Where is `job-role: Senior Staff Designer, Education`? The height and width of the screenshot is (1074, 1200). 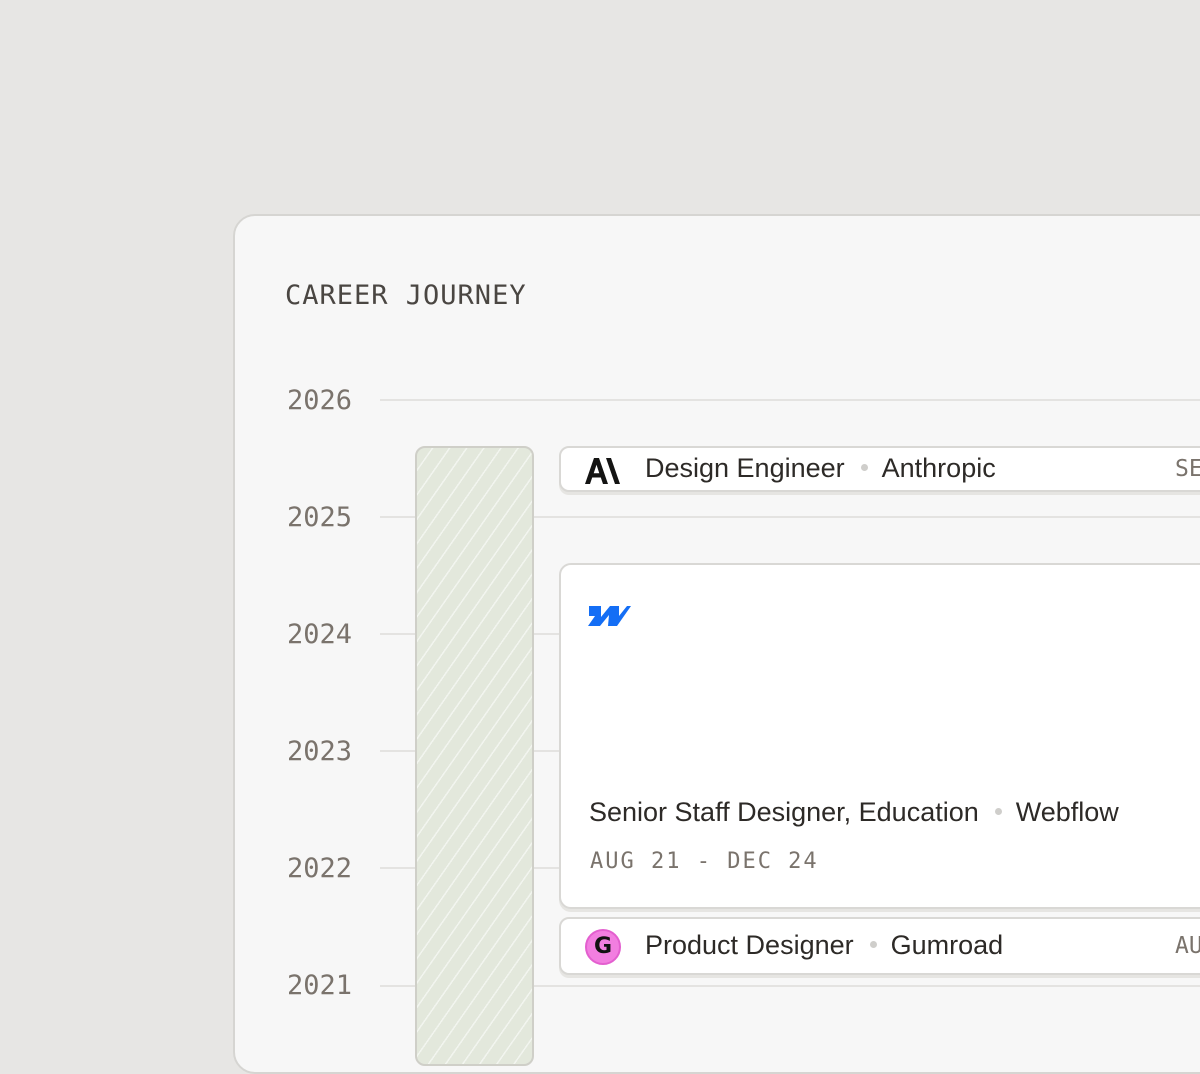
job-role: Senior Staff Designer, Education is located at coordinates (784, 812).